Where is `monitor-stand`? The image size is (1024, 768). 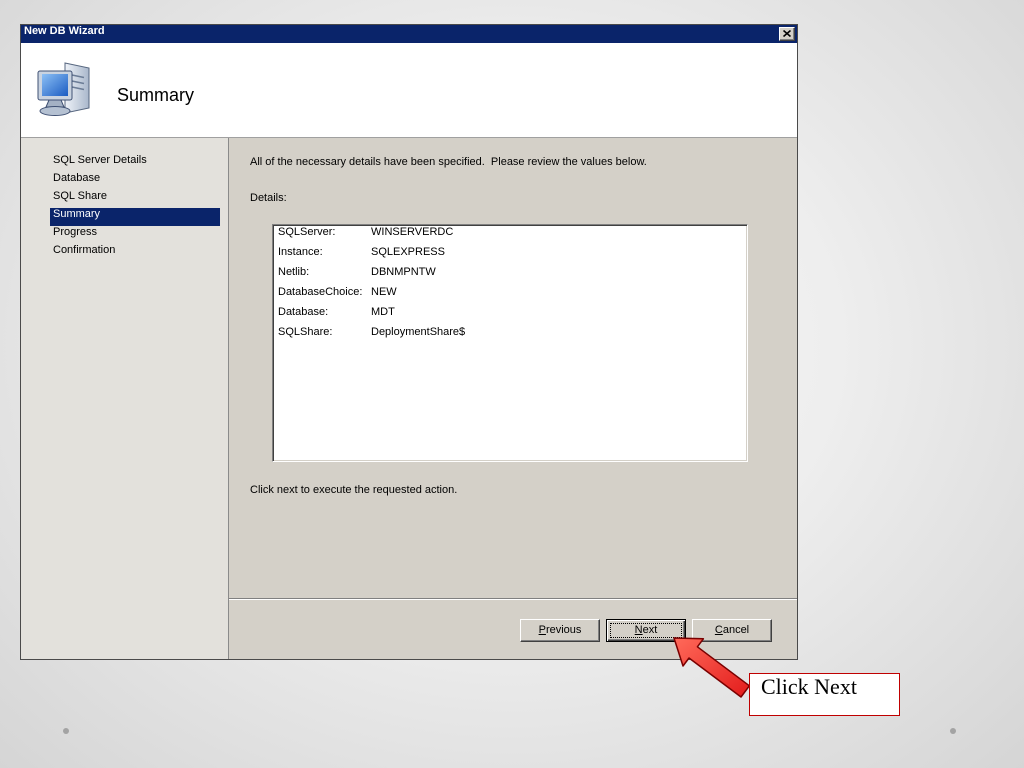 monitor-stand is located at coordinates (55, 103).